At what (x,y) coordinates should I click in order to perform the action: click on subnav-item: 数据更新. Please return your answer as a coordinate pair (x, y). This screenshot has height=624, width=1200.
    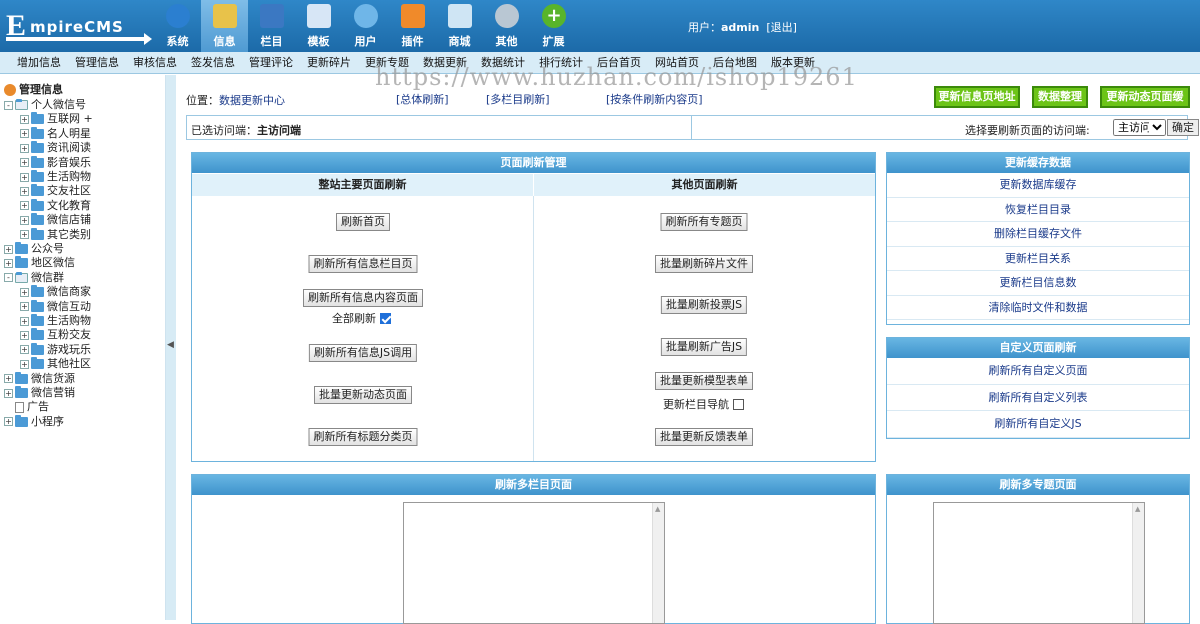
    Looking at the image, I should click on (445, 62).